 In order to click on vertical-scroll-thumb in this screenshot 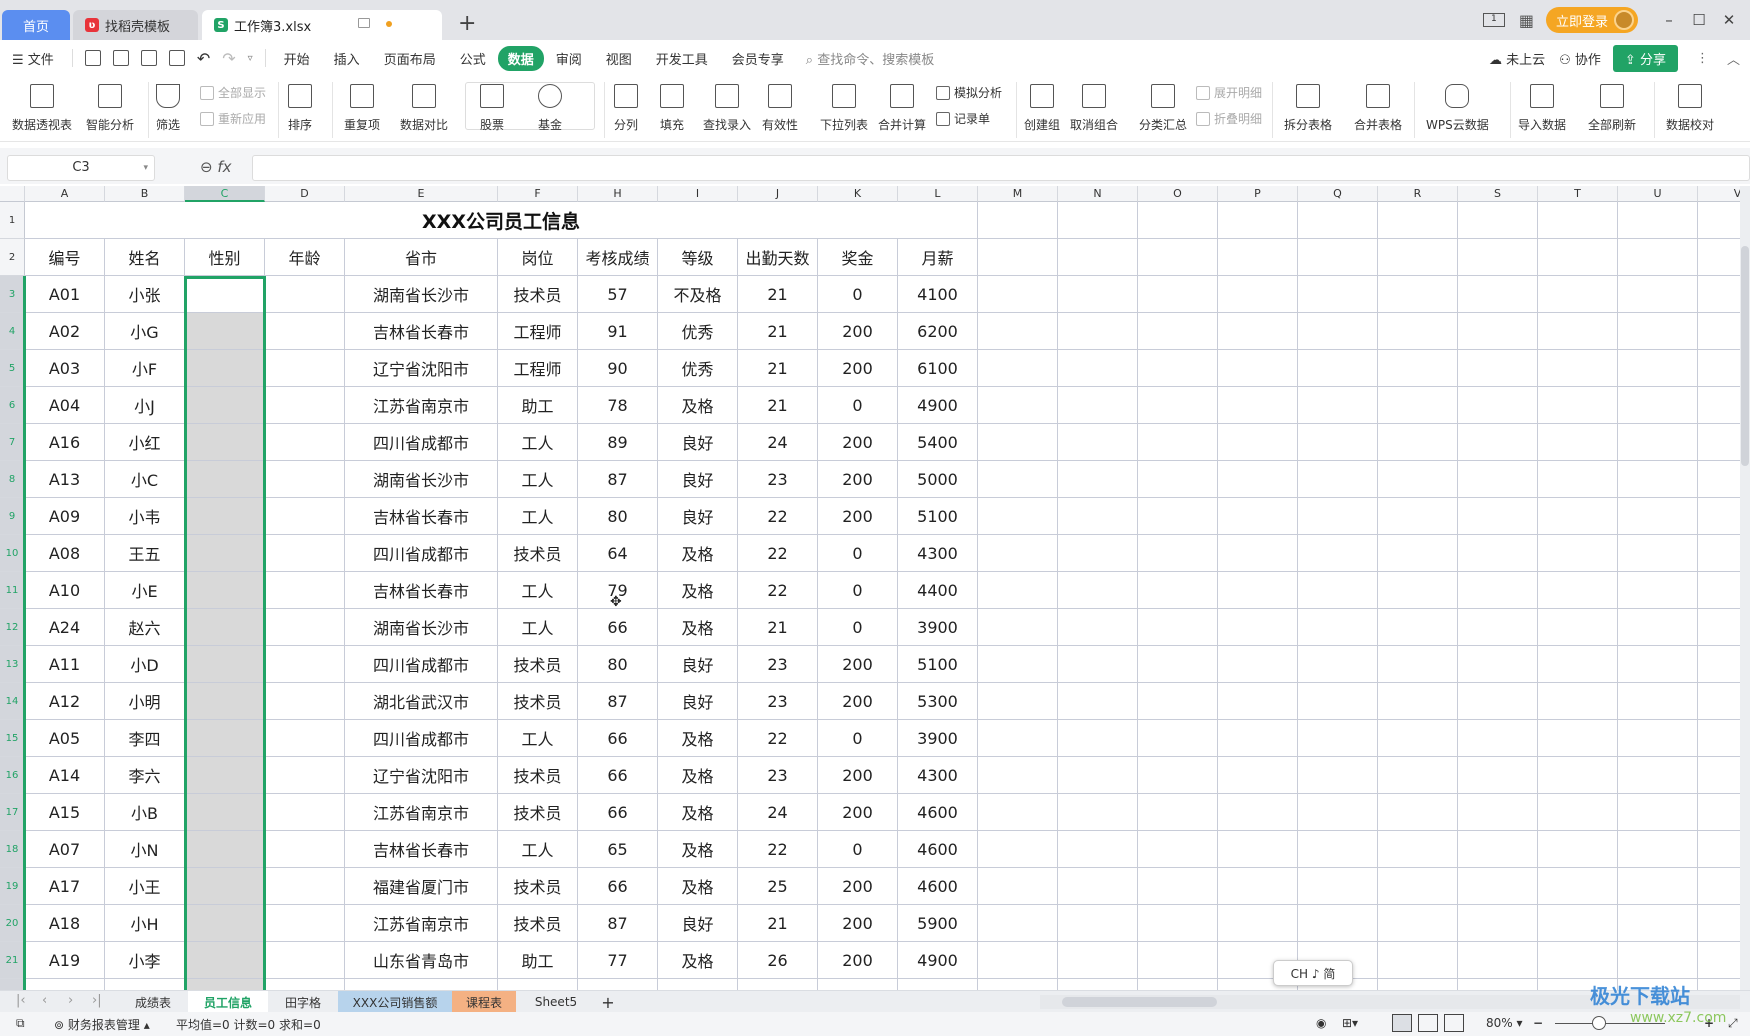, I will do `click(1745, 356)`.